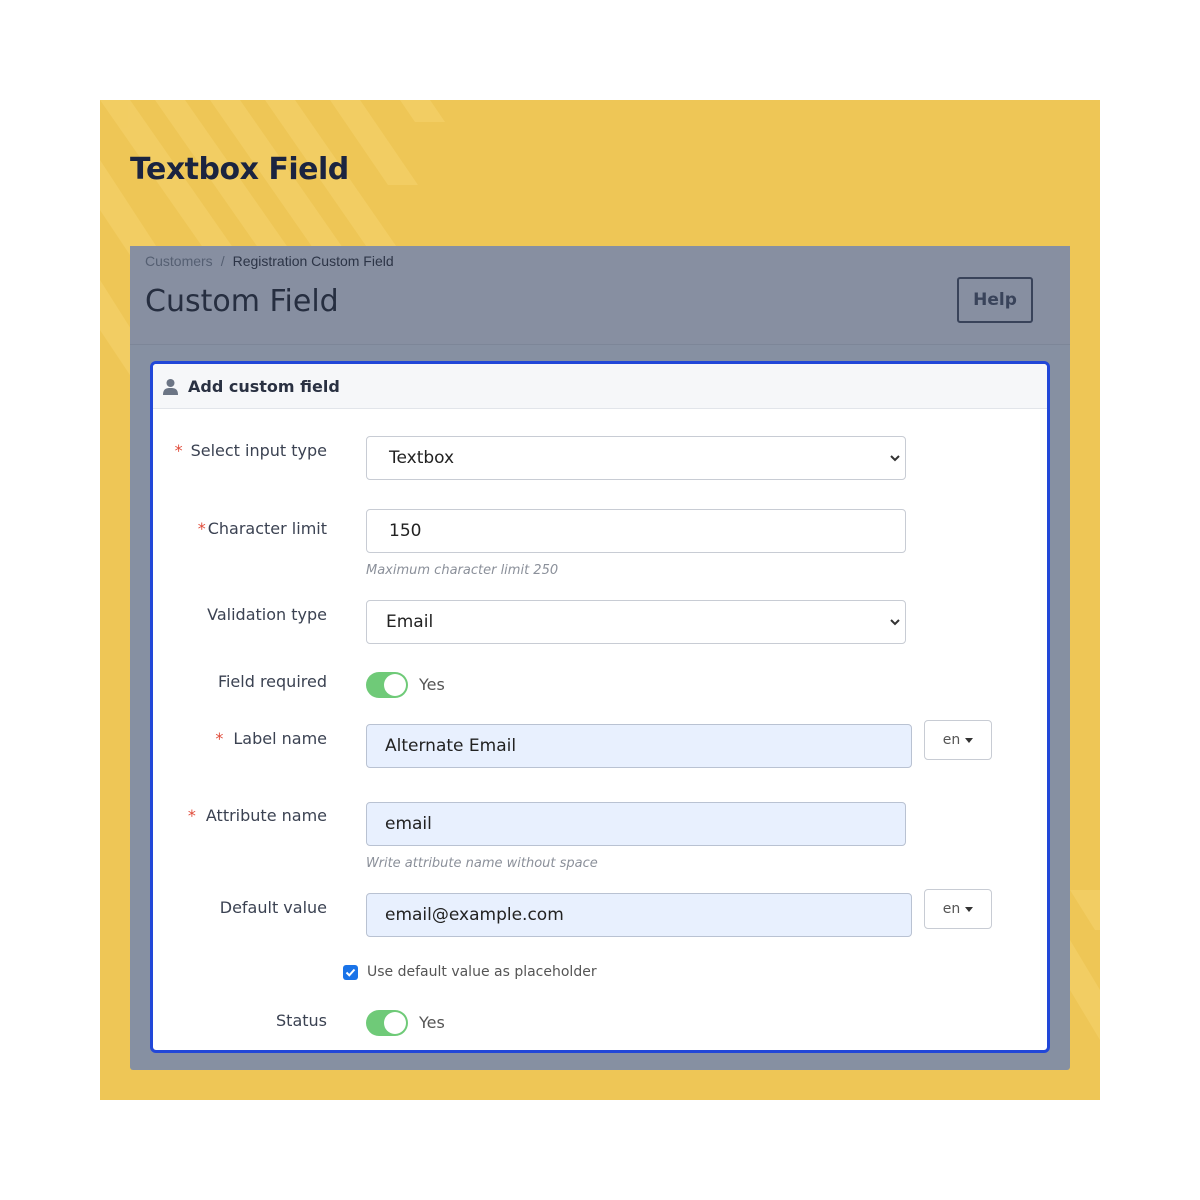 The image size is (1200, 1200). What do you see at coordinates (408, 824) in the screenshot?
I see `attribute-name-value: email` at bounding box center [408, 824].